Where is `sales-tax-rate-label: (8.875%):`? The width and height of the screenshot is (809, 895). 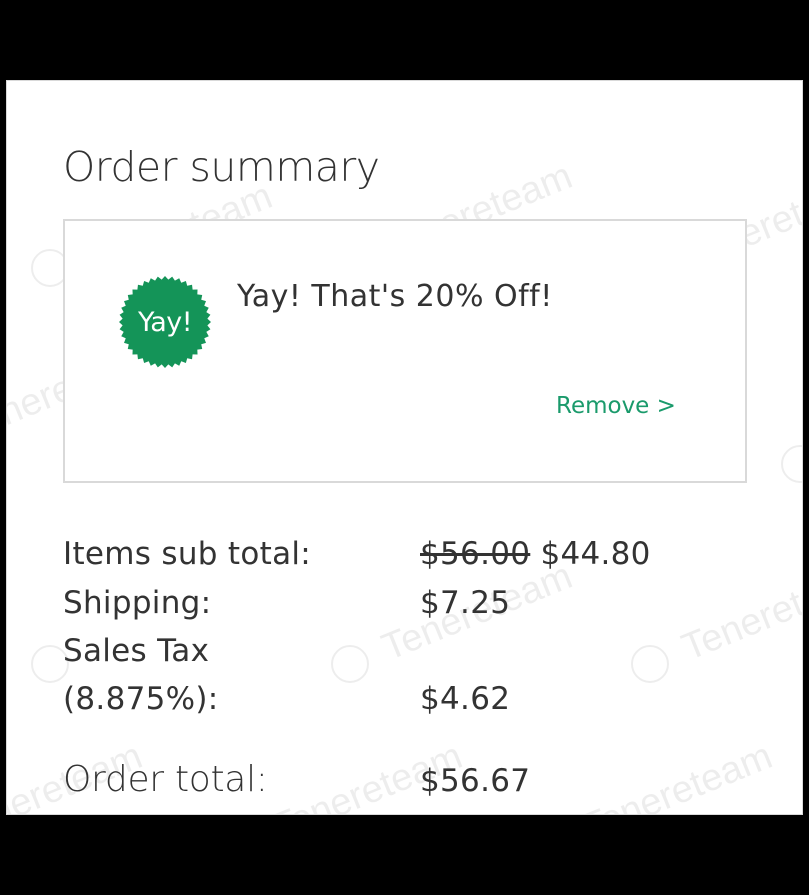 sales-tax-rate-label: (8.875%): is located at coordinates (141, 699).